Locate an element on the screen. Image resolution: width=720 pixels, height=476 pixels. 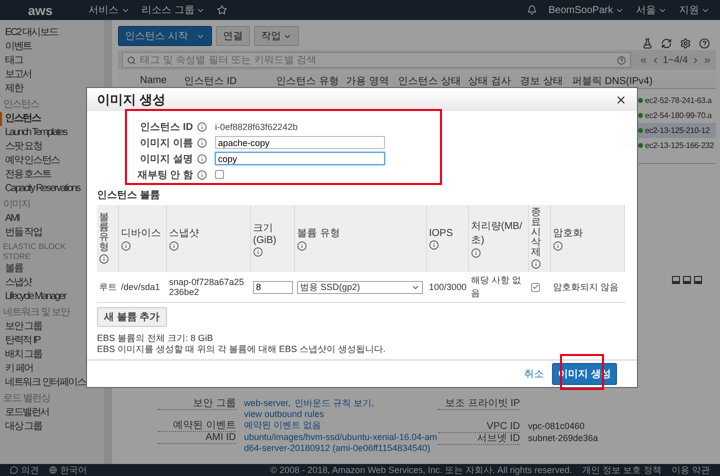
column-header: 상태 검사 is located at coordinates (494, 81).